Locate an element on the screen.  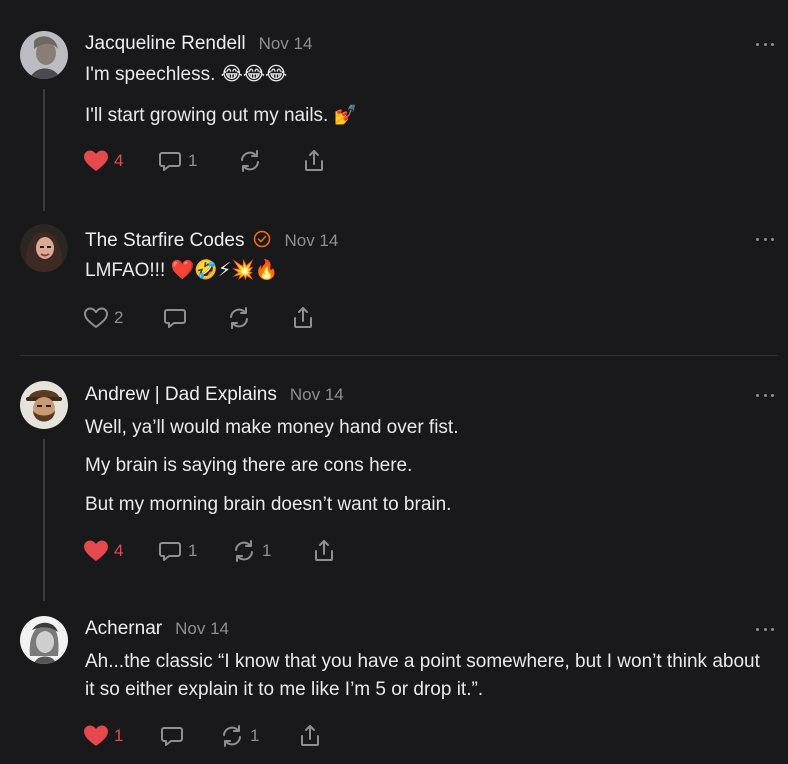
comment-line: LMFAO!!! ❤️🤣⚡💥🔥 is located at coordinates (182, 270).